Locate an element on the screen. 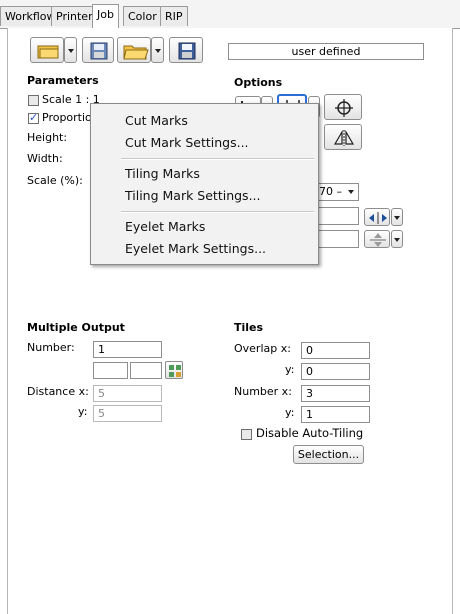  distance-y-label: y: is located at coordinates (83, 411).